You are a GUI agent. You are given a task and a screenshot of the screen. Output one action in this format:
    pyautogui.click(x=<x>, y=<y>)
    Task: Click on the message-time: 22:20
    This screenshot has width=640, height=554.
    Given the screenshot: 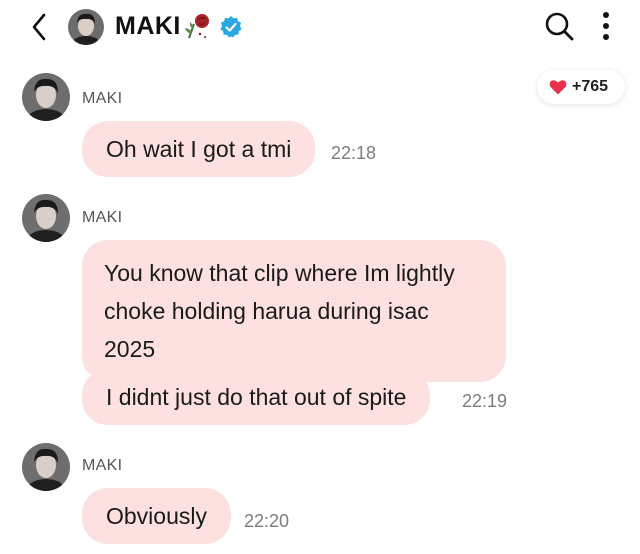 What is the action you would take?
    pyautogui.click(x=267, y=521)
    